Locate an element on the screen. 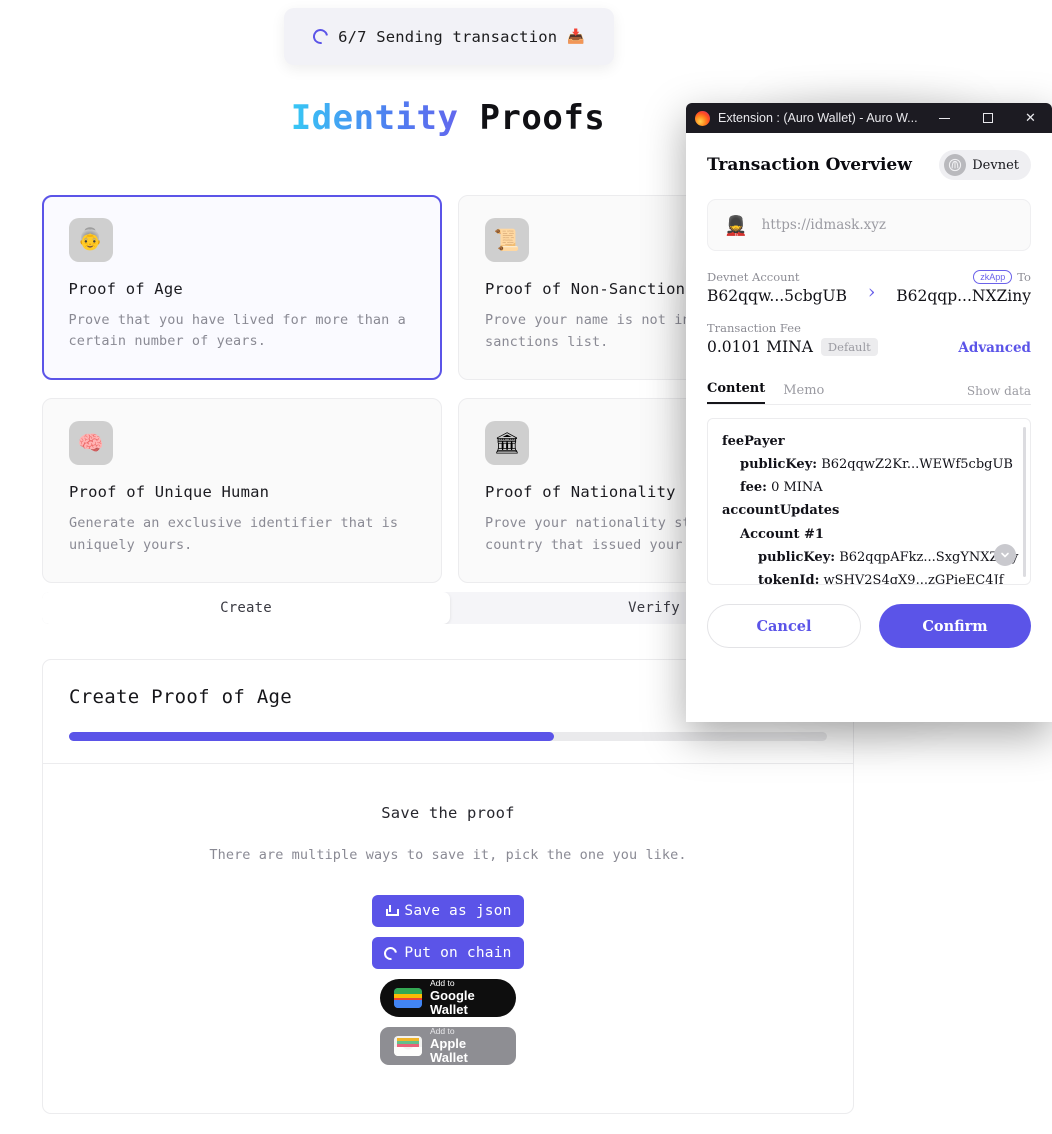  tab-create: Create is located at coordinates (246, 608).